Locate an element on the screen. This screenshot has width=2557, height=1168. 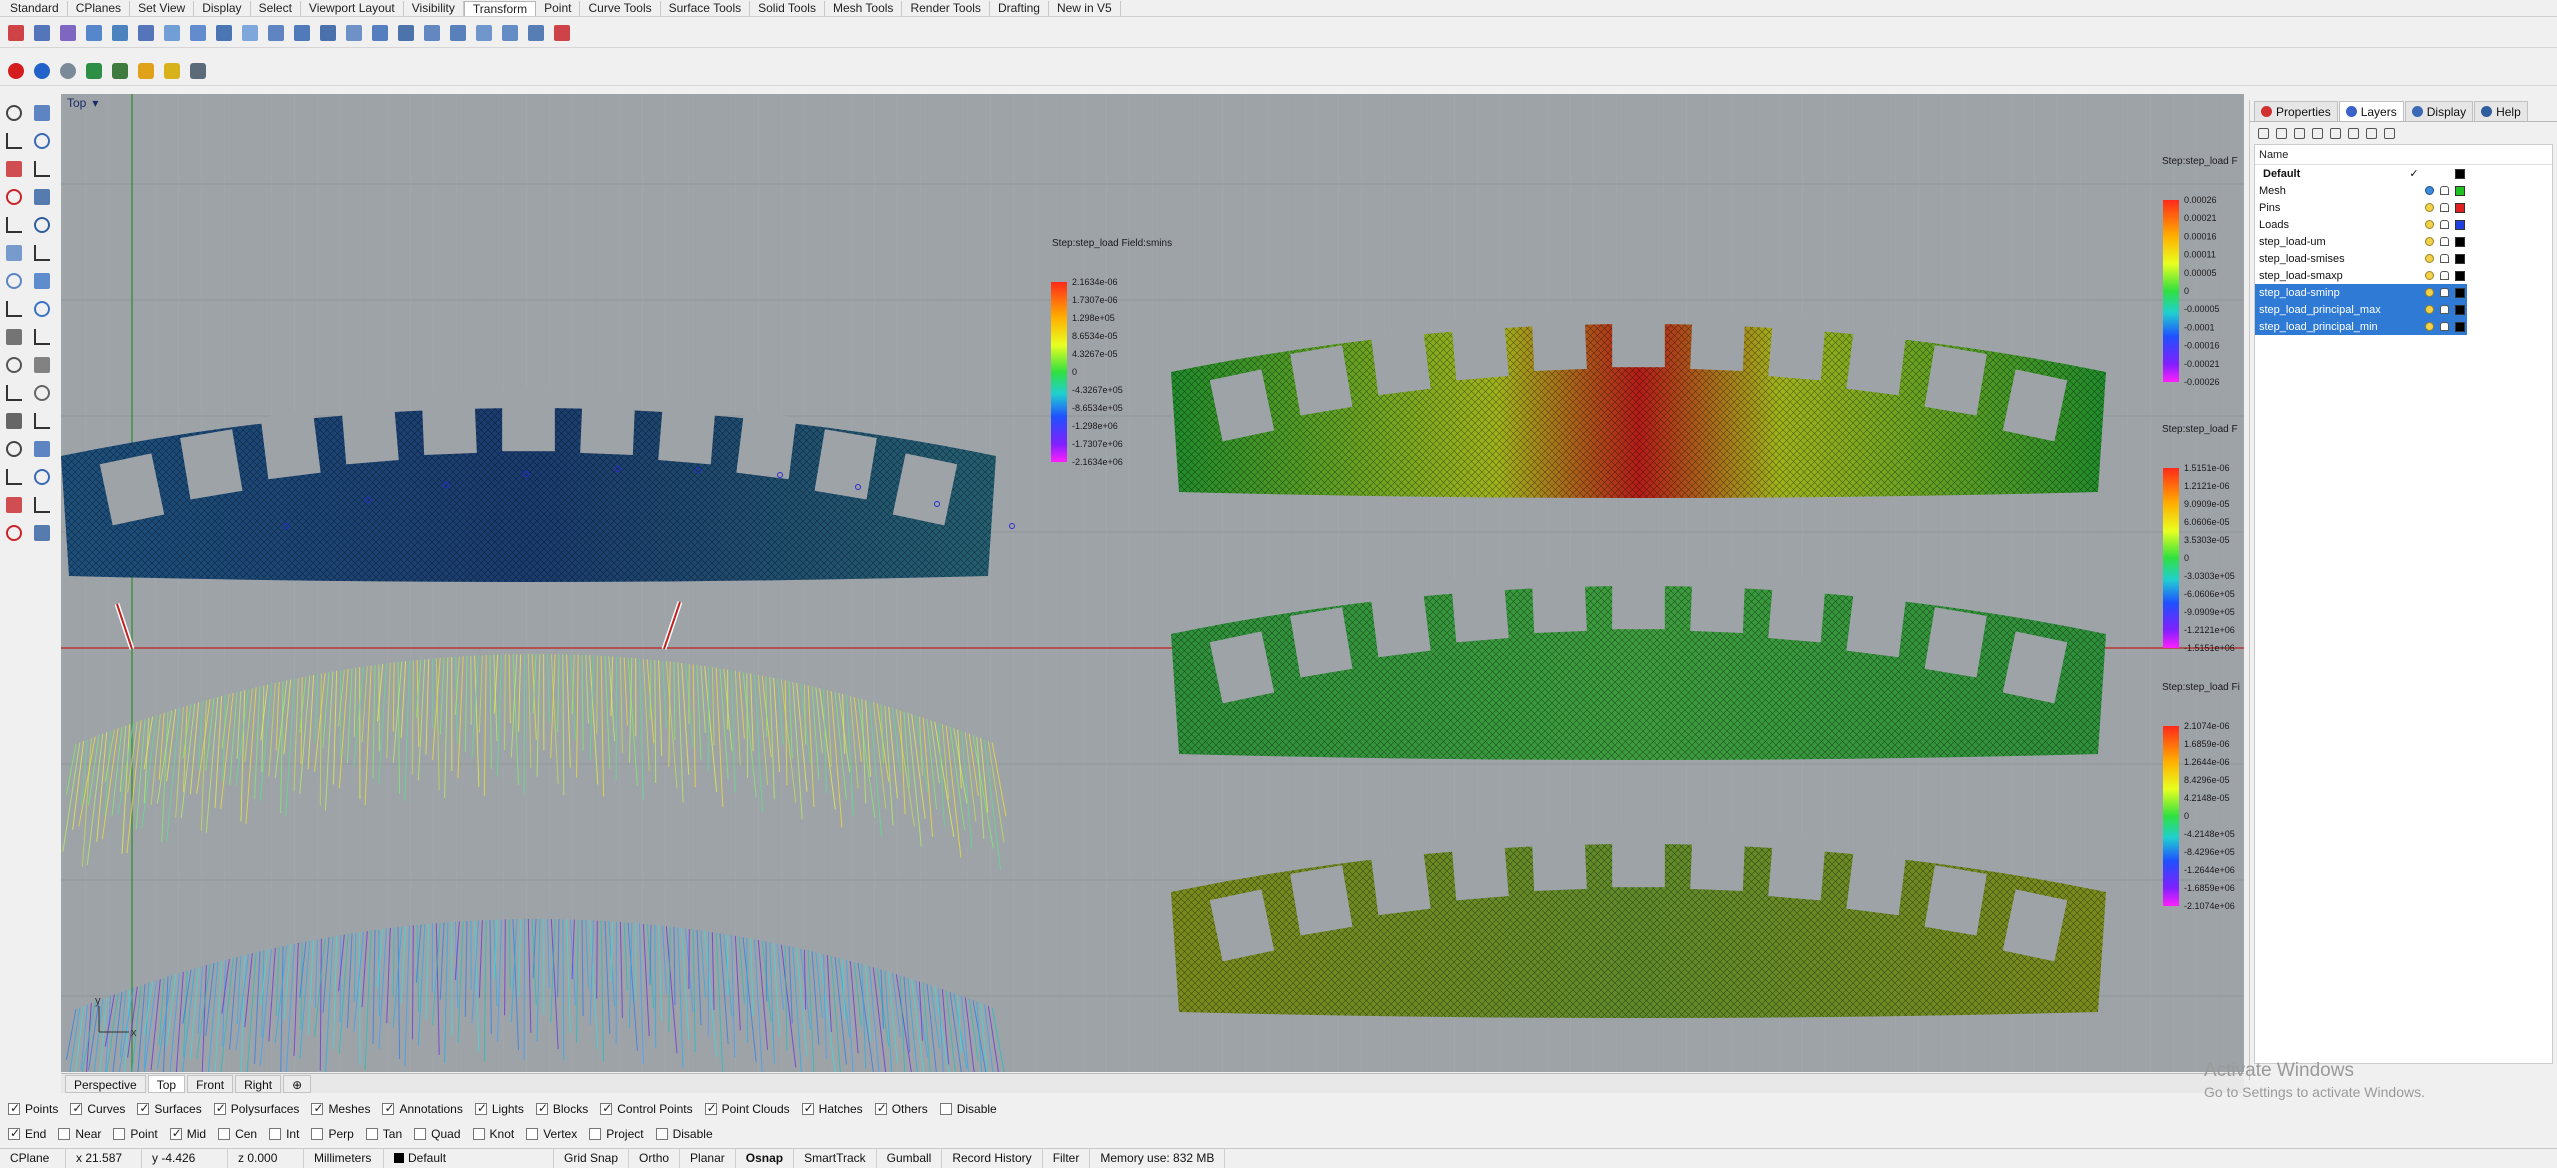
layer-name: Mesh is located at coordinates (2331, 191).